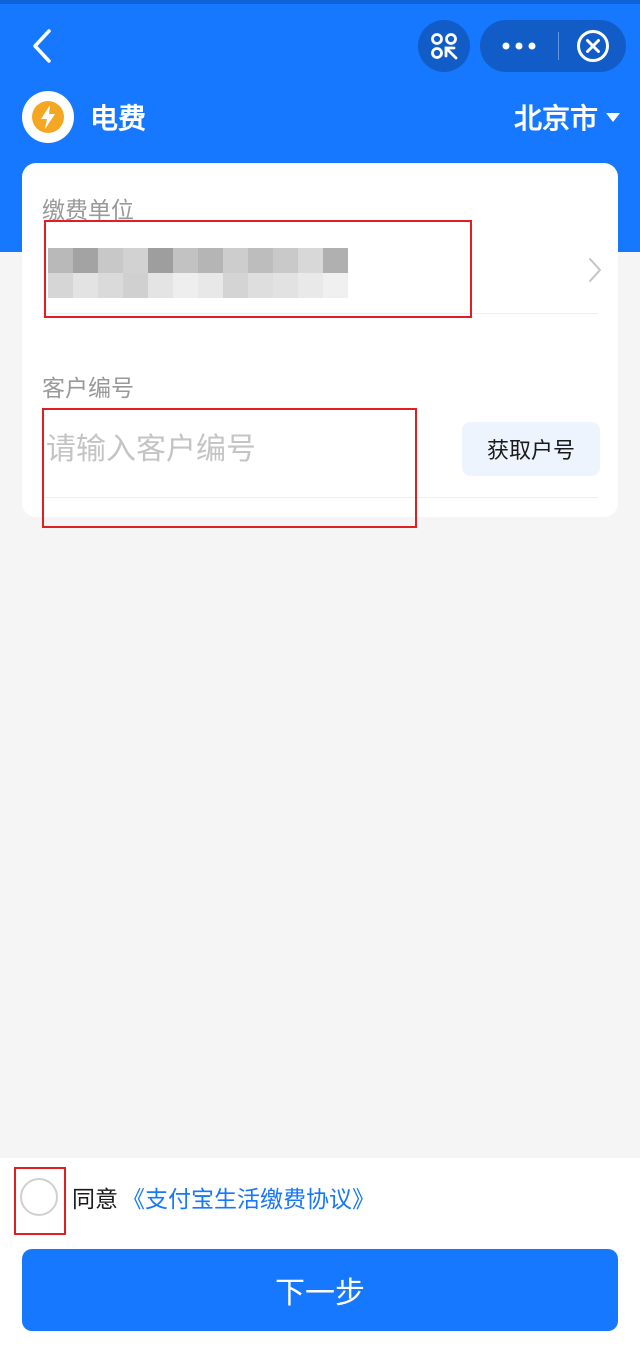 Image resolution: width=640 pixels, height=1352 pixels. What do you see at coordinates (320, 1290) in the screenshot?
I see `next-step-button: 下一步` at bounding box center [320, 1290].